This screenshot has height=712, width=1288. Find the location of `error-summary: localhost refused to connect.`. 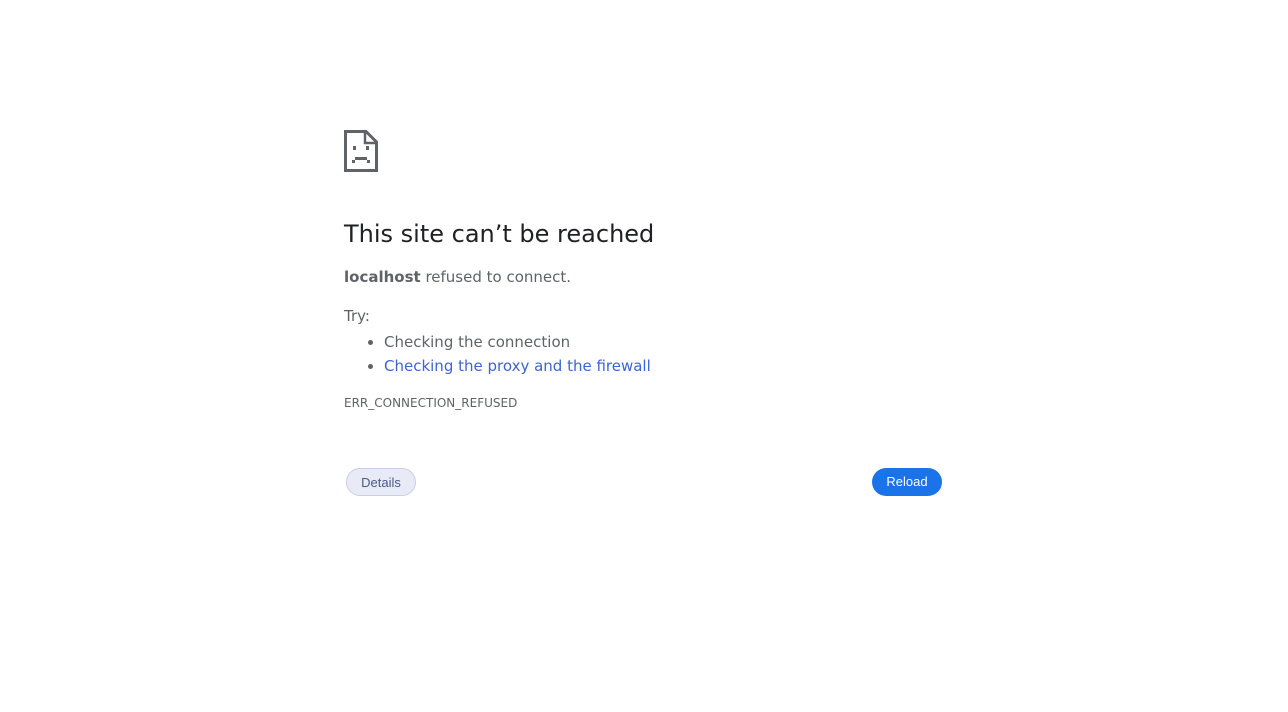

error-summary: localhost refused to connect. is located at coordinates (457, 277).